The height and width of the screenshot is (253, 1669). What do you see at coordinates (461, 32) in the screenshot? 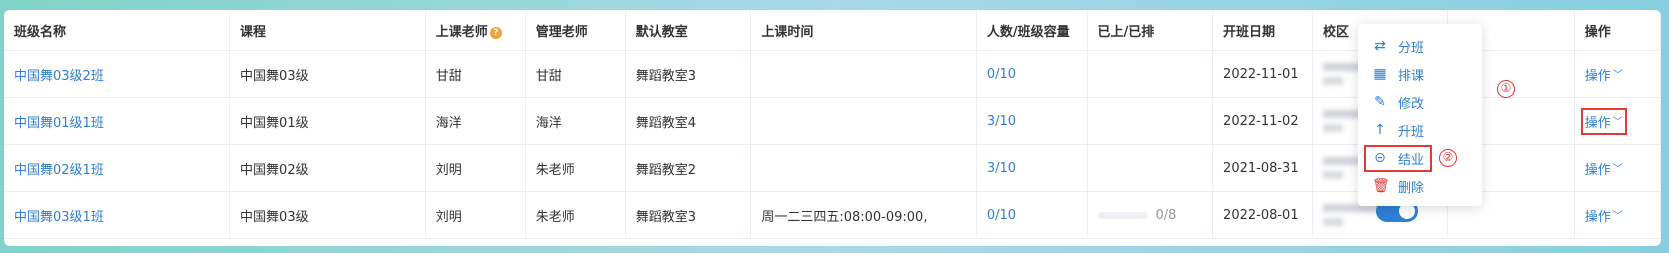
I see `col-header-teacher-label: 上课老师` at bounding box center [461, 32].